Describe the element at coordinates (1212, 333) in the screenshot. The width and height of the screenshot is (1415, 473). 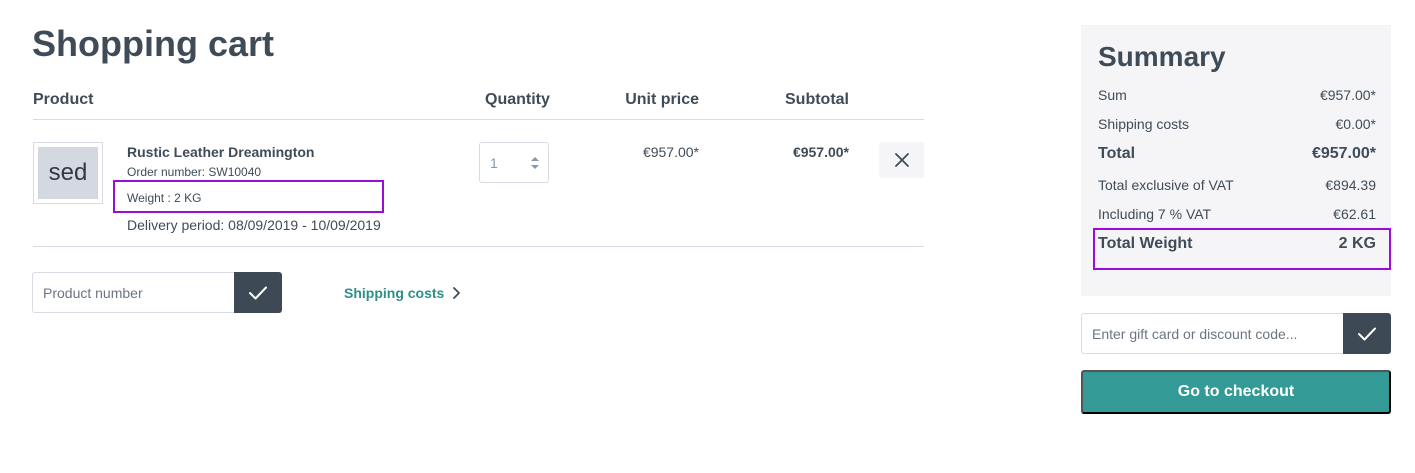
I see `discount-code-input` at that location.